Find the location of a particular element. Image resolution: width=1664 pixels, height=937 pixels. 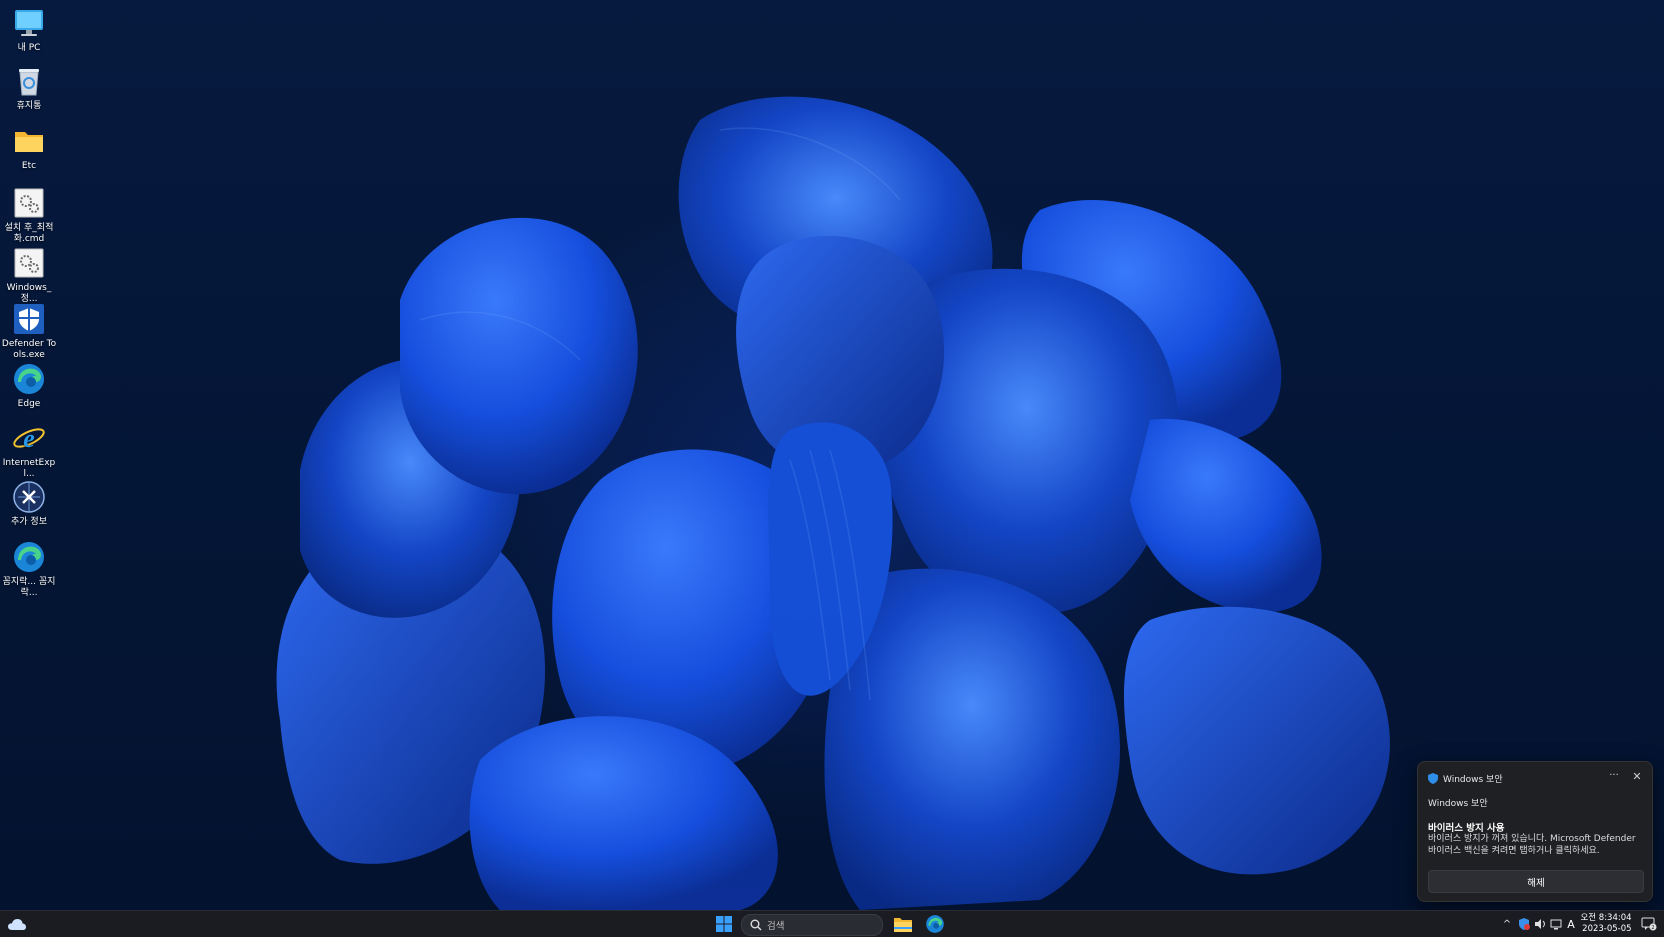

notification-center-button: 2 is located at coordinates (1649, 924).